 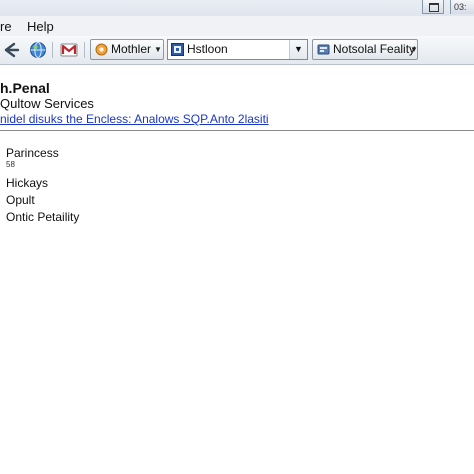 What do you see at coordinates (177, 49) in the screenshot?
I see `app-icon` at bounding box center [177, 49].